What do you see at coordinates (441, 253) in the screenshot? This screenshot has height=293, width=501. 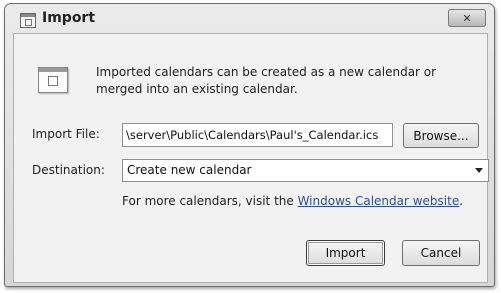 I see `cancel-button: Cancel` at bounding box center [441, 253].